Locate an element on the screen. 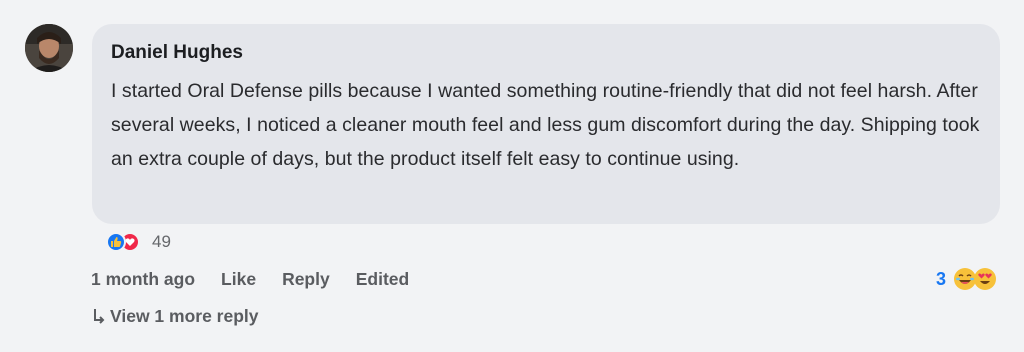  reaction-summary: 49 is located at coordinates (138, 242).